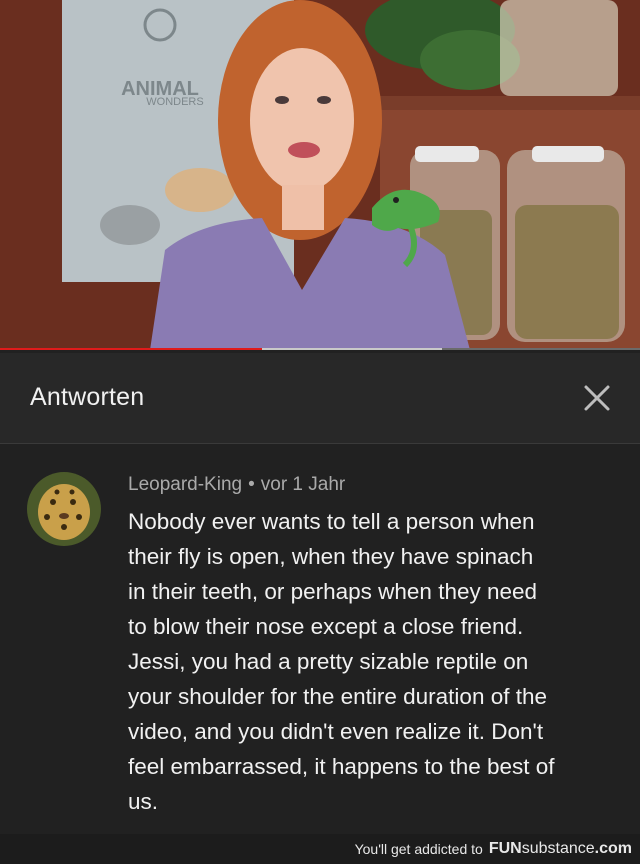 The image size is (640, 864). I want to click on watermark-brand: FUNsubstance.com, so click(560, 849).